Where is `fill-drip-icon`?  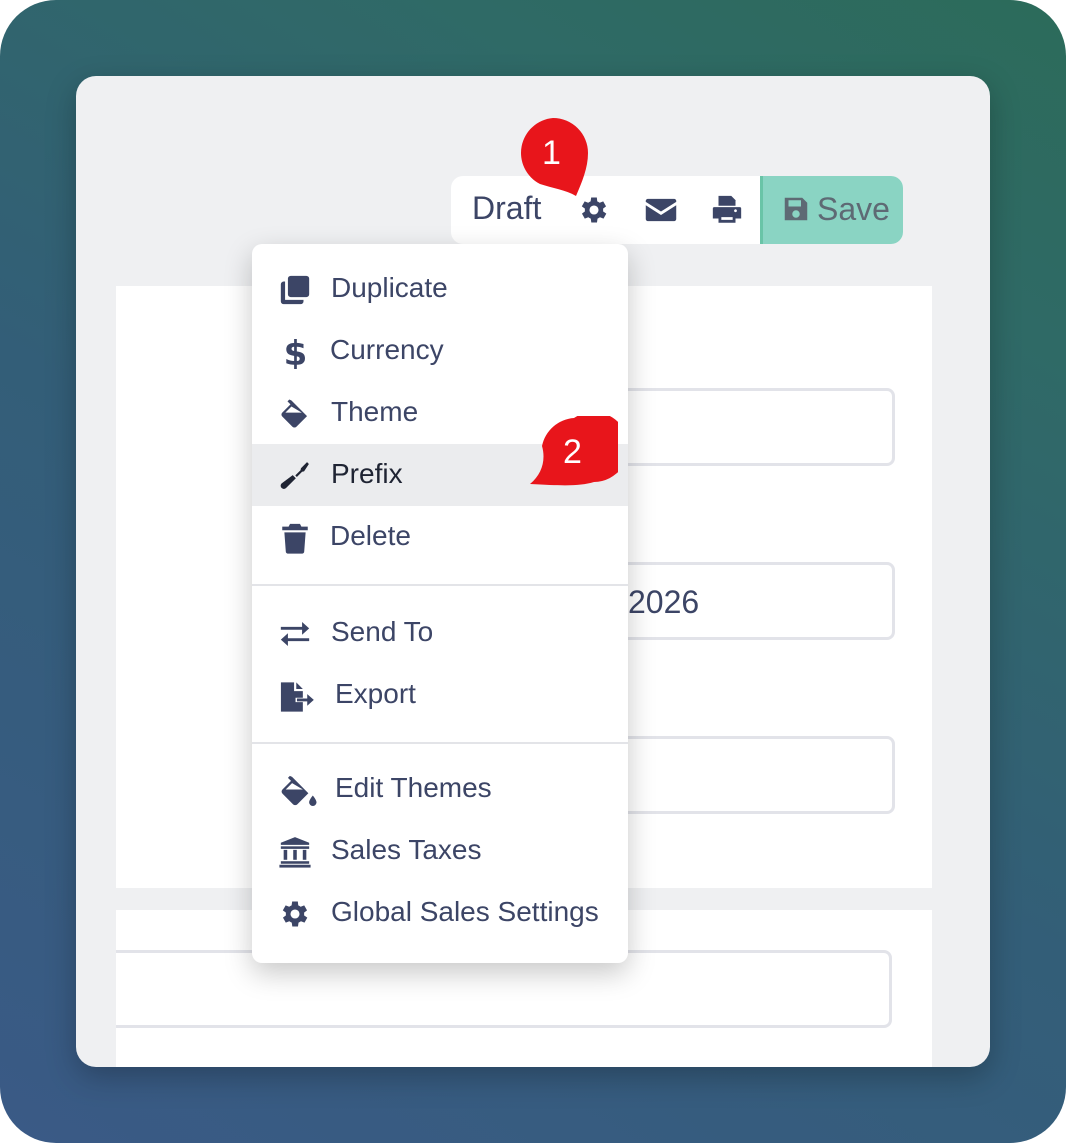
fill-drip-icon is located at coordinates (298, 793).